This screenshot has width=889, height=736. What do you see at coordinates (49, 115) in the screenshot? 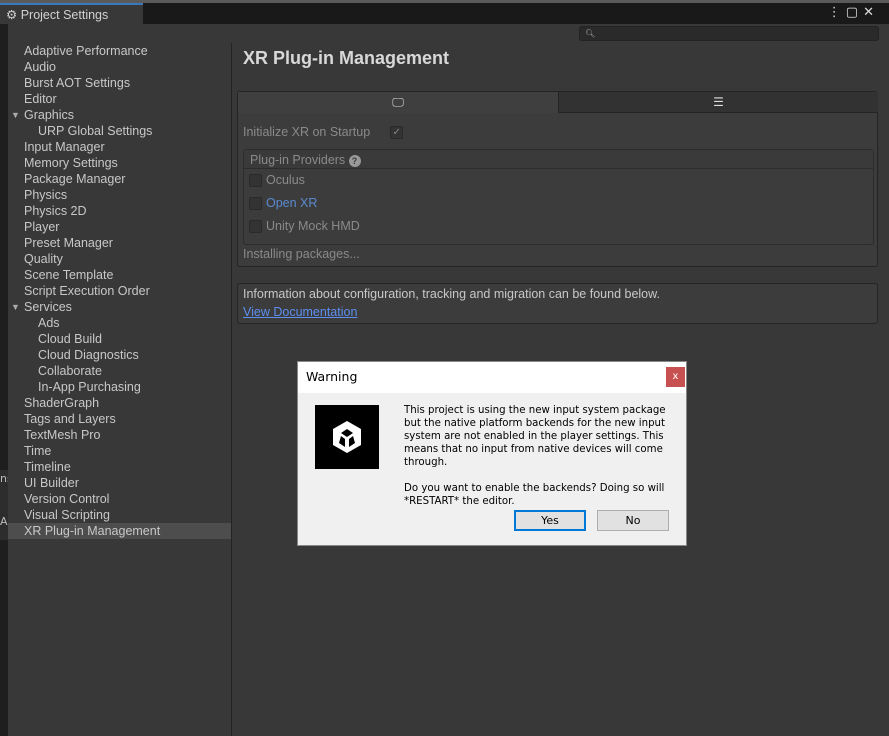
I see `sidebar-item-label: Graphics` at bounding box center [49, 115].